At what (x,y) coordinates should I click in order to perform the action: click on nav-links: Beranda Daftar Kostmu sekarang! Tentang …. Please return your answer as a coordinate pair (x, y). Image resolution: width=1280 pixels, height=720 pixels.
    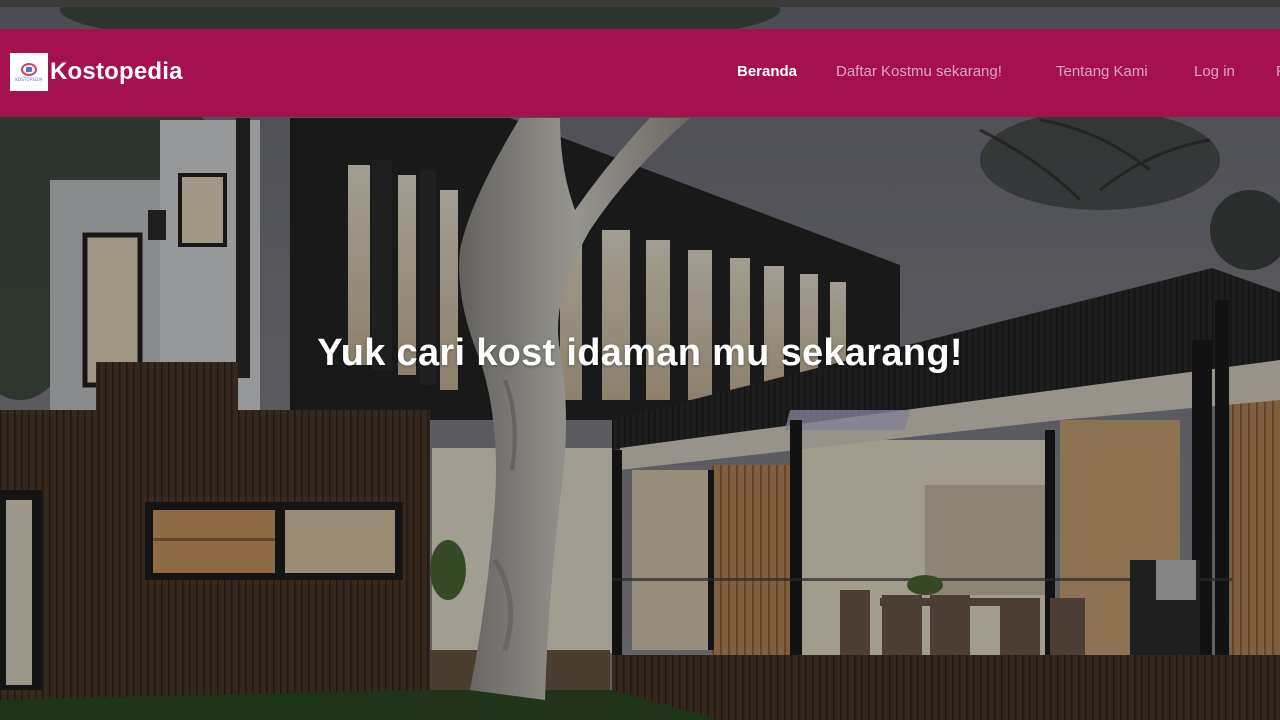
    Looking at the image, I should click on (640, 73).